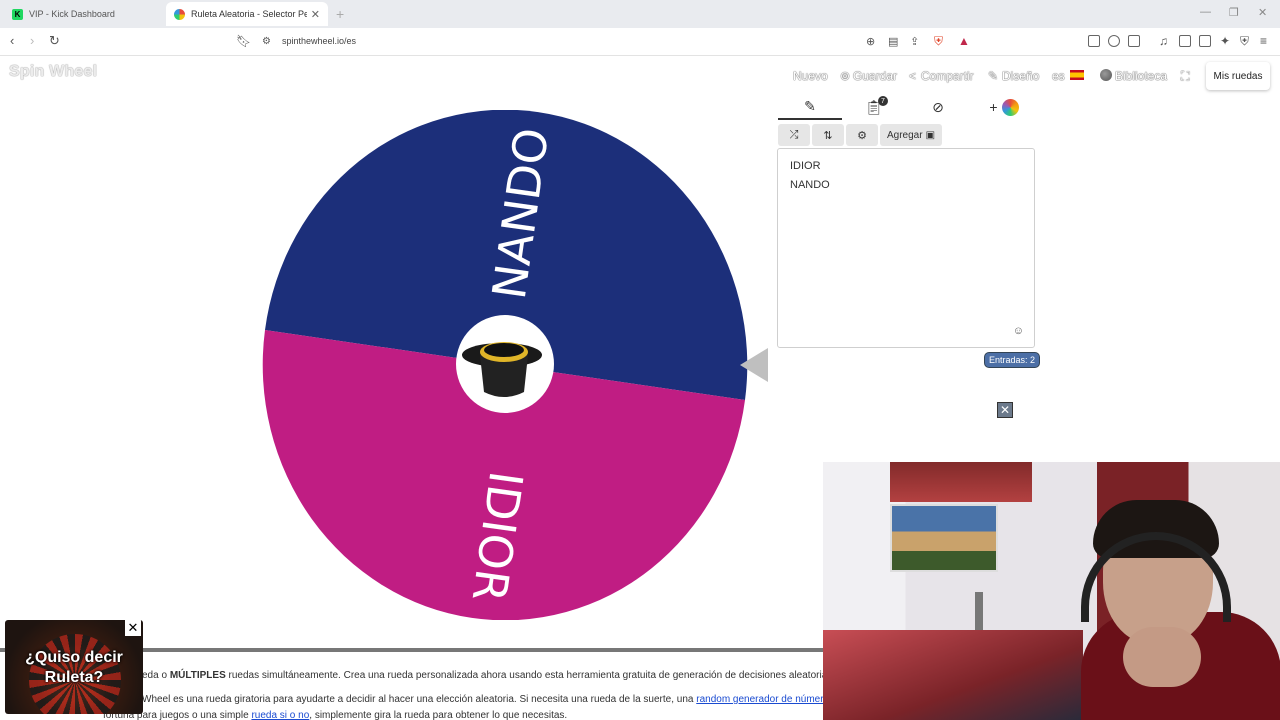 This screenshot has height=720, width=1280. Describe the element at coordinates (760, 699) in the screenshot. I see `random-number-link: random generador de números` at that location.